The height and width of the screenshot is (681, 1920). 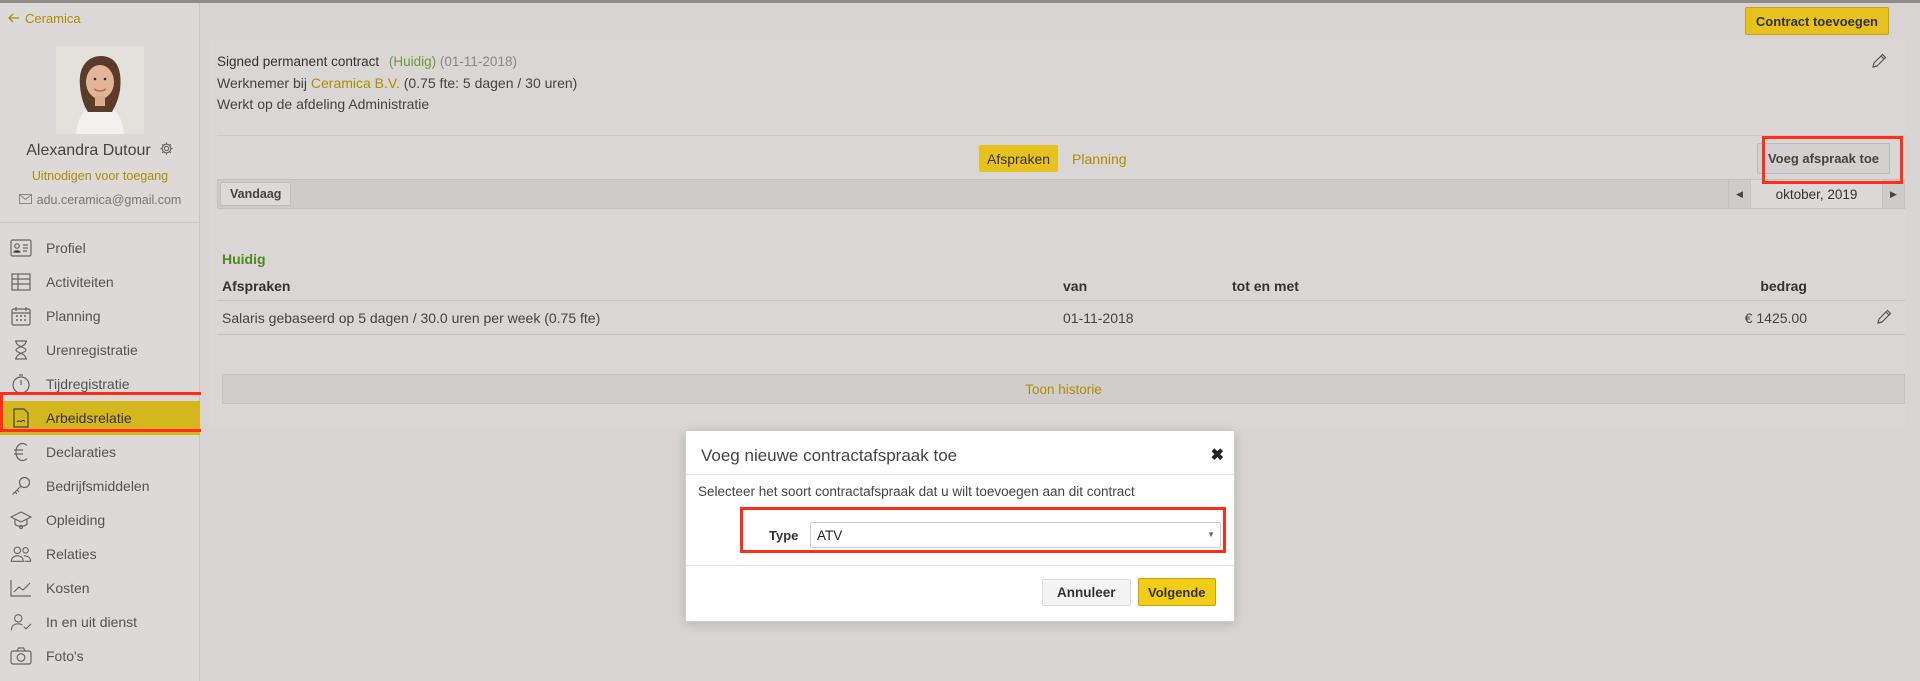 What do you see at coordinates (100, 222) in the screenshot?
I see `sidebar-divider` at bounding box center [100, 222].